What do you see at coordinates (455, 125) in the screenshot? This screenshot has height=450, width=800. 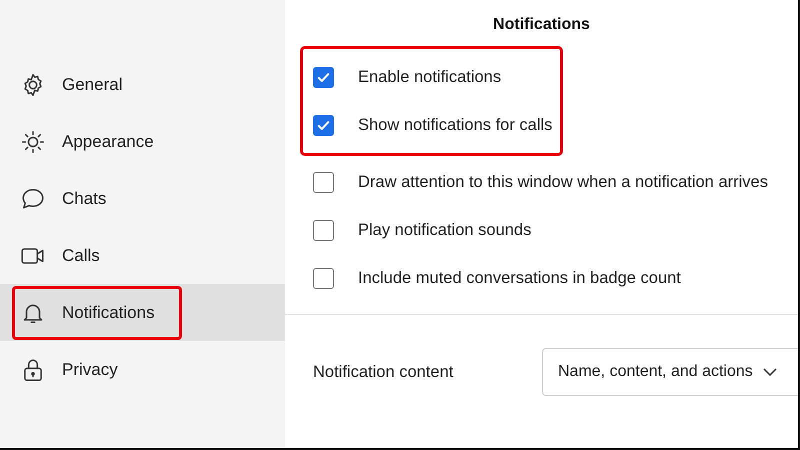 I see `option-label: Show notifications for calls` at bounding box center [455, 125].